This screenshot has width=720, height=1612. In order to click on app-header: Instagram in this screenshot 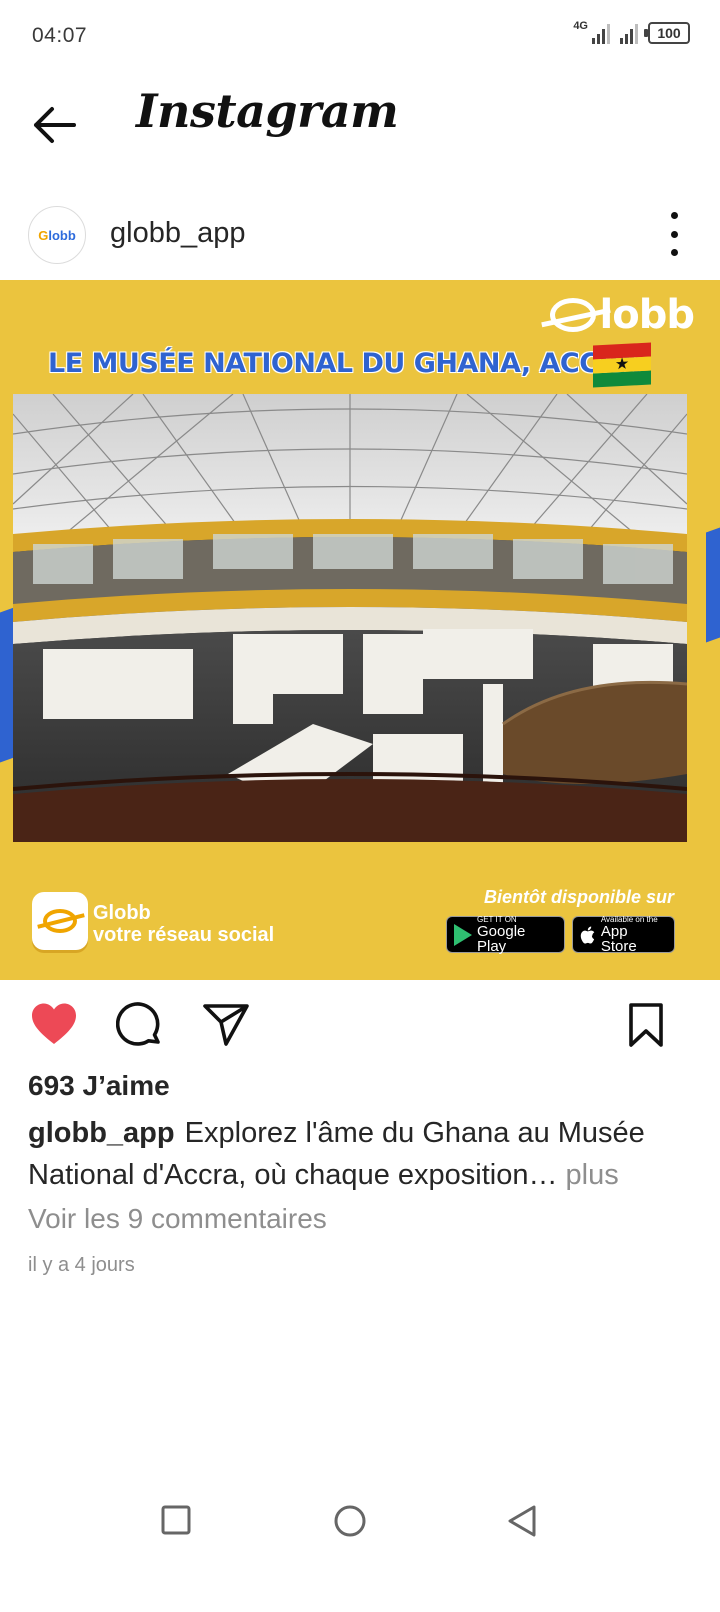, I will do `click(360, 125)`.